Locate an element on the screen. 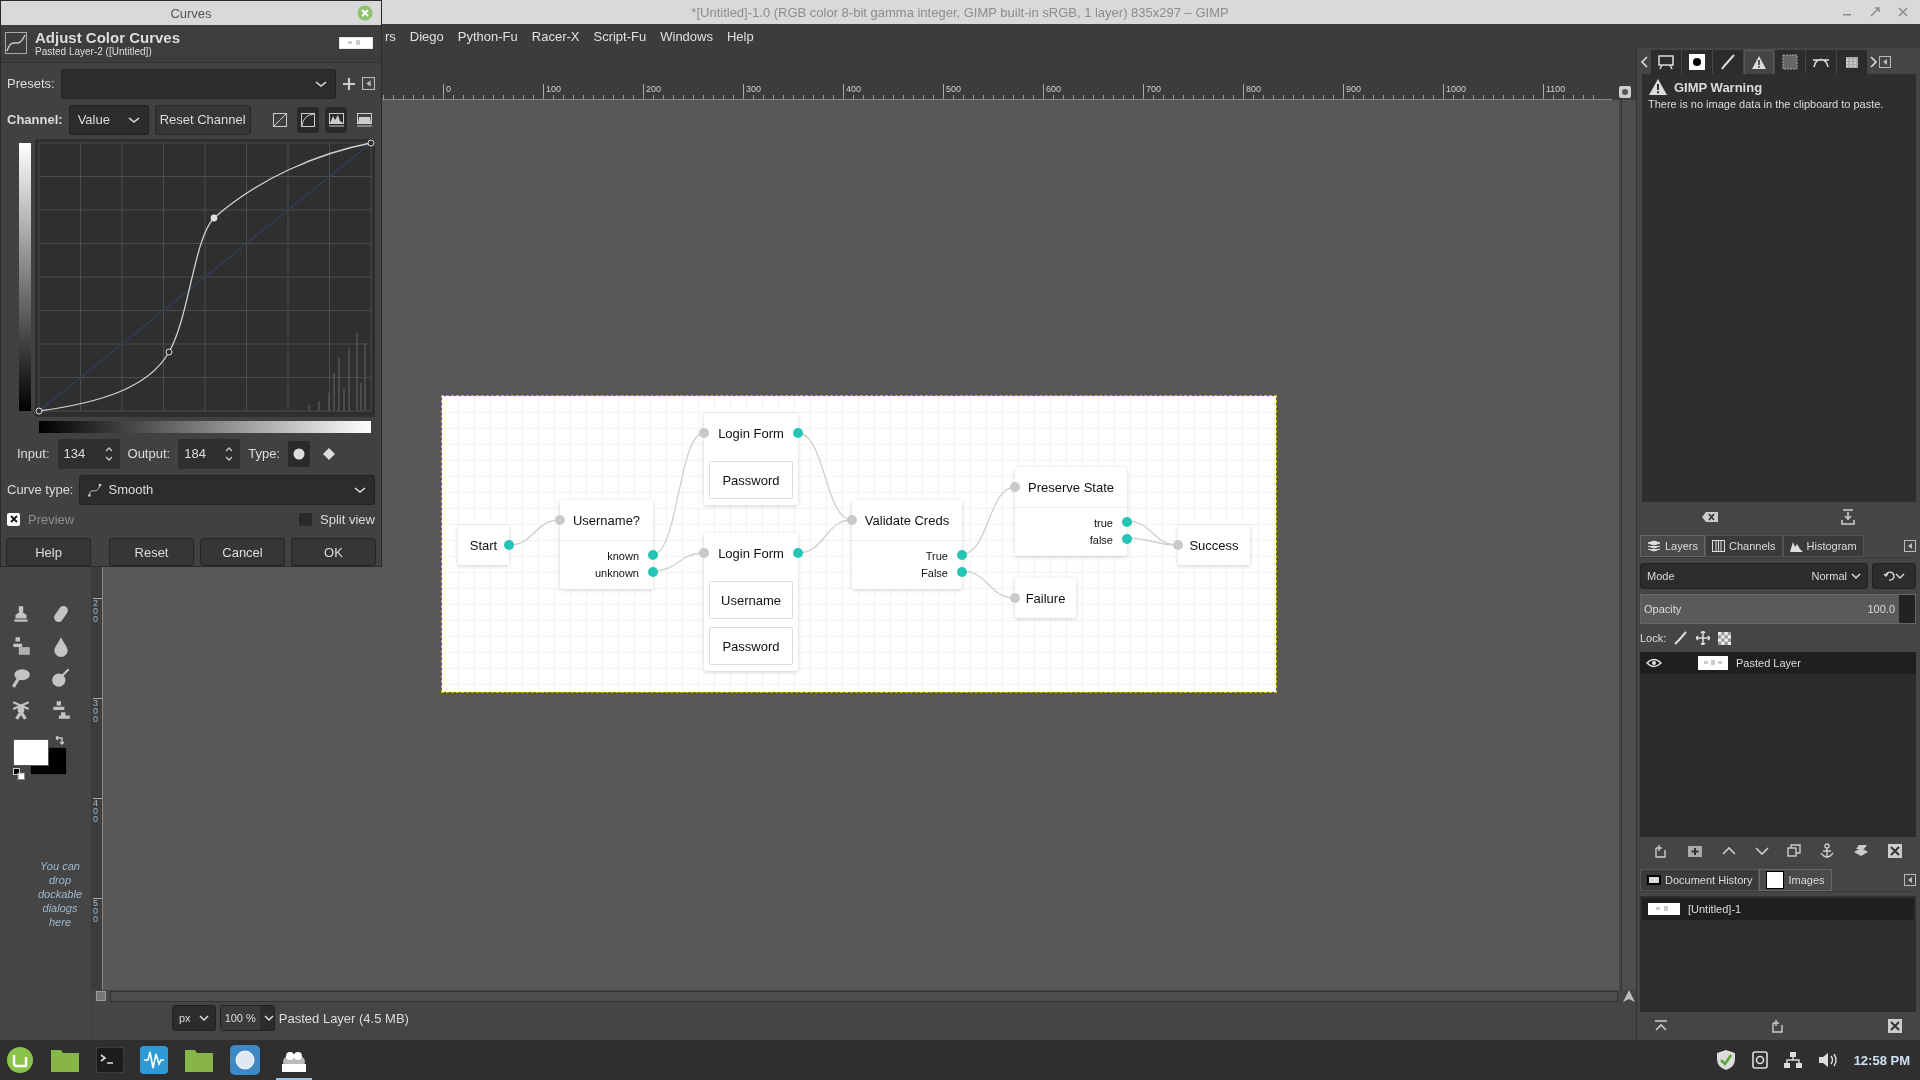 The width and height of the screenshot is (1920, 1080). volume-icon is located at coordinates (1827, 1060).